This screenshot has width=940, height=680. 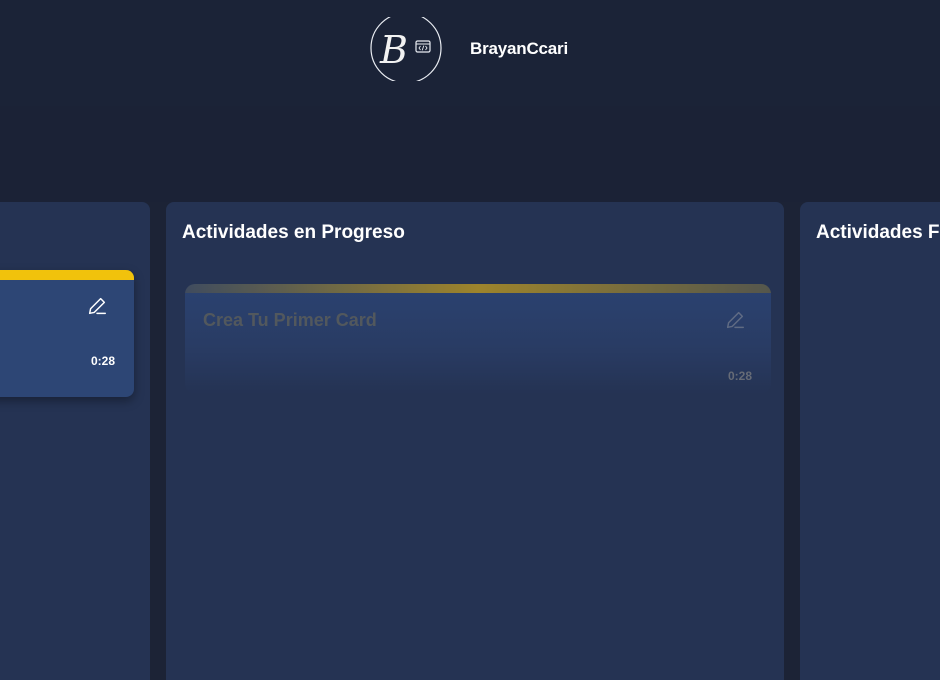 I want to click on column-title: Actividades en Progreso, so click(x=293, y=232).